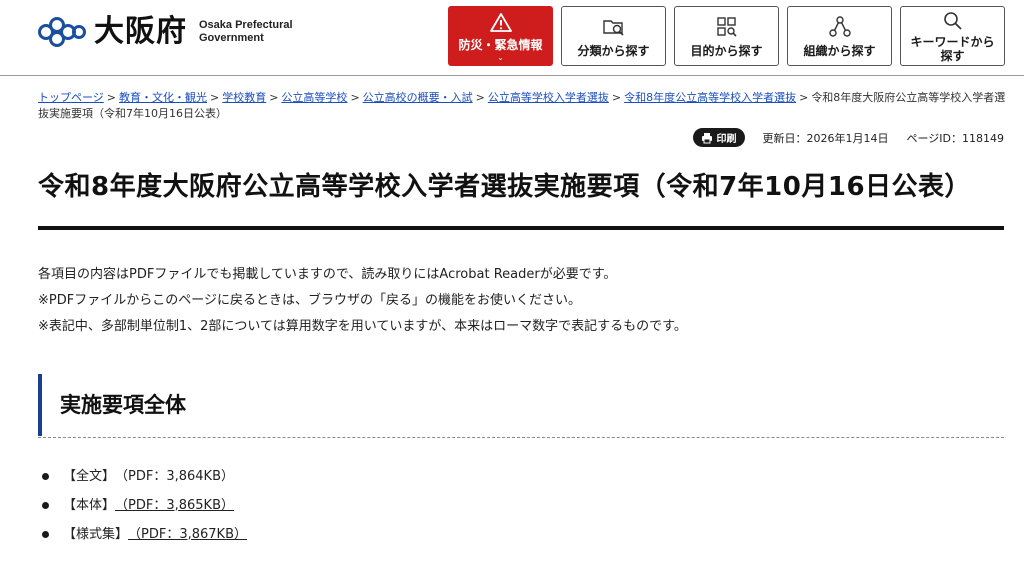  What do you see at coordinates (706, 137) in the screenshot?
I see `printer-icon` at bounding box center [706, 137].